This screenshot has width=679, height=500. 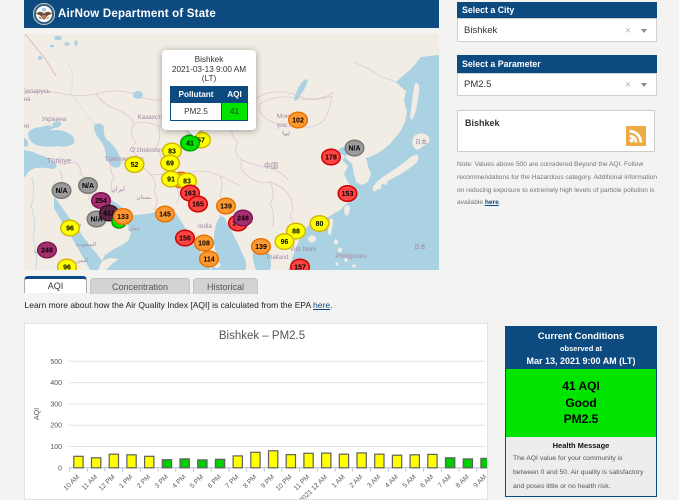 What do you see at coordinates (205, 226) in the screenshot?
I see `svg-text: India` at bounding box center [205, 226].